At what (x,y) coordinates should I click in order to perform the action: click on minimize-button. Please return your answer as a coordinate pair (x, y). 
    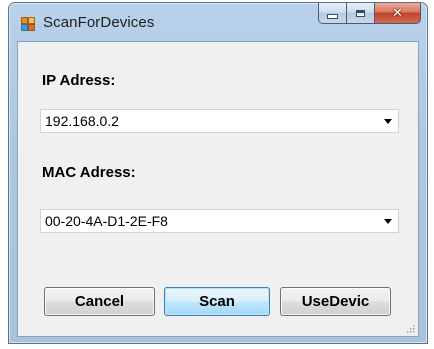
    Looking at the image, I should click on (332, 13).